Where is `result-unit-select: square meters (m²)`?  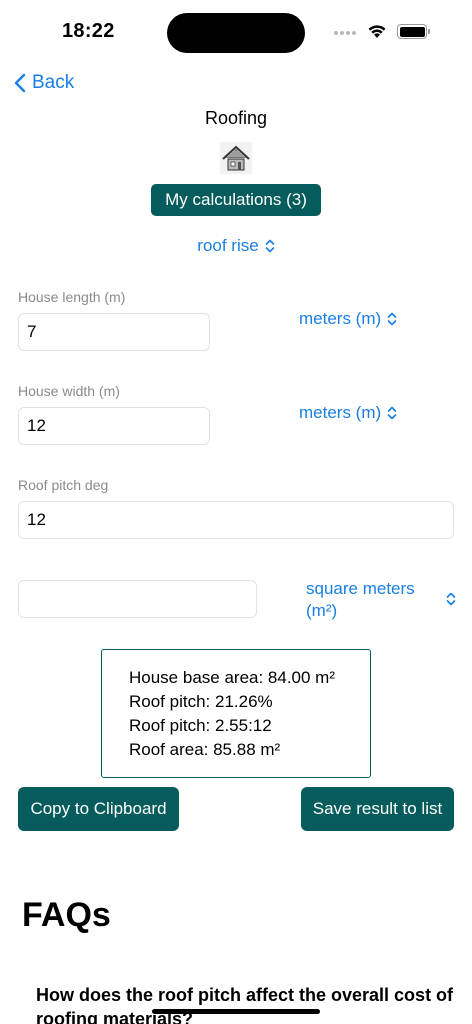
result-unit-select: square meters (m²) is located at coordinates (386, 600).